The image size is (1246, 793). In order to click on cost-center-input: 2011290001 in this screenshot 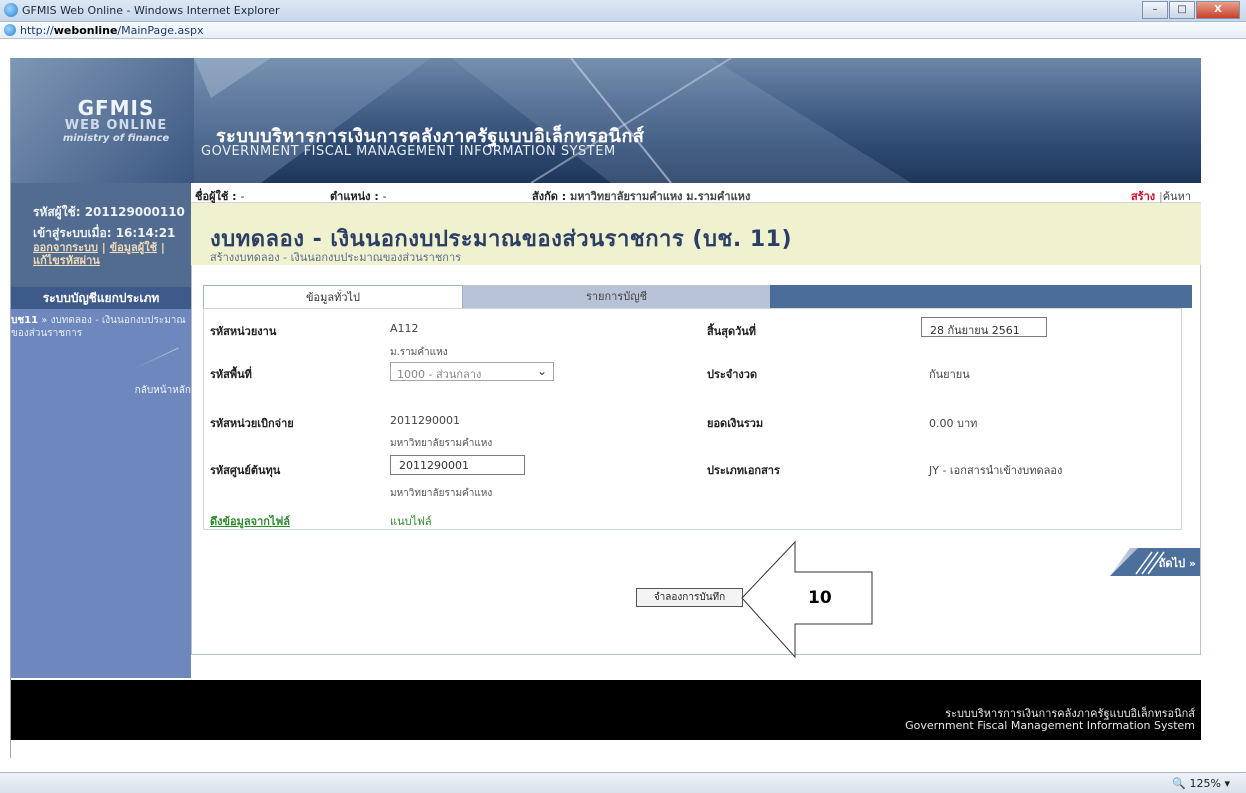, I will do `click(457, 465)`.